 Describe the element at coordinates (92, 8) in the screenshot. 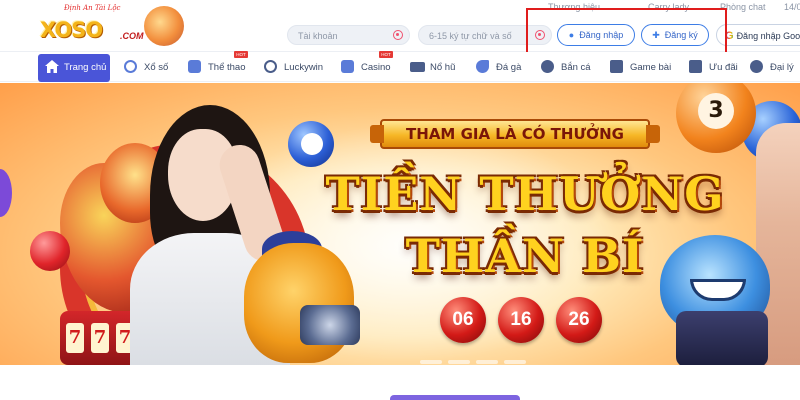

I see `logo-tagline: Định An Tài Lộc` at that location.